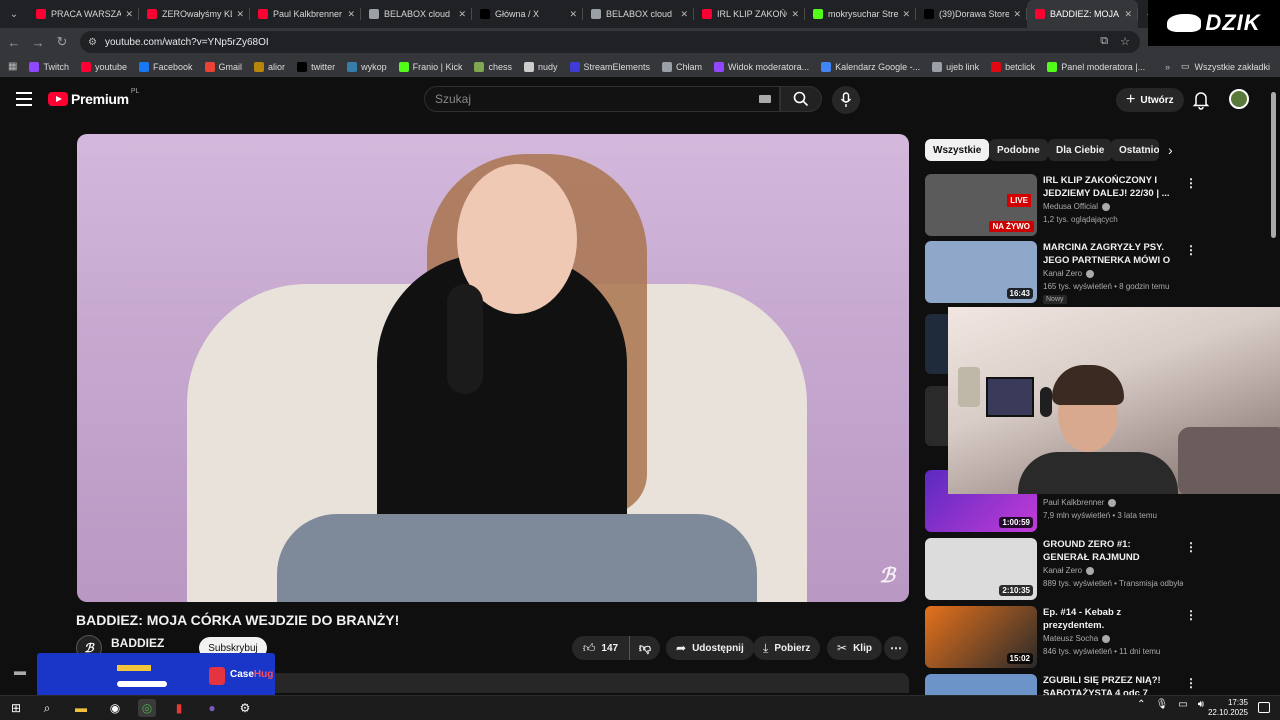  I want to click on browser-tab: ZEROwałyśmy KLIP ✕, so click(194, 14).